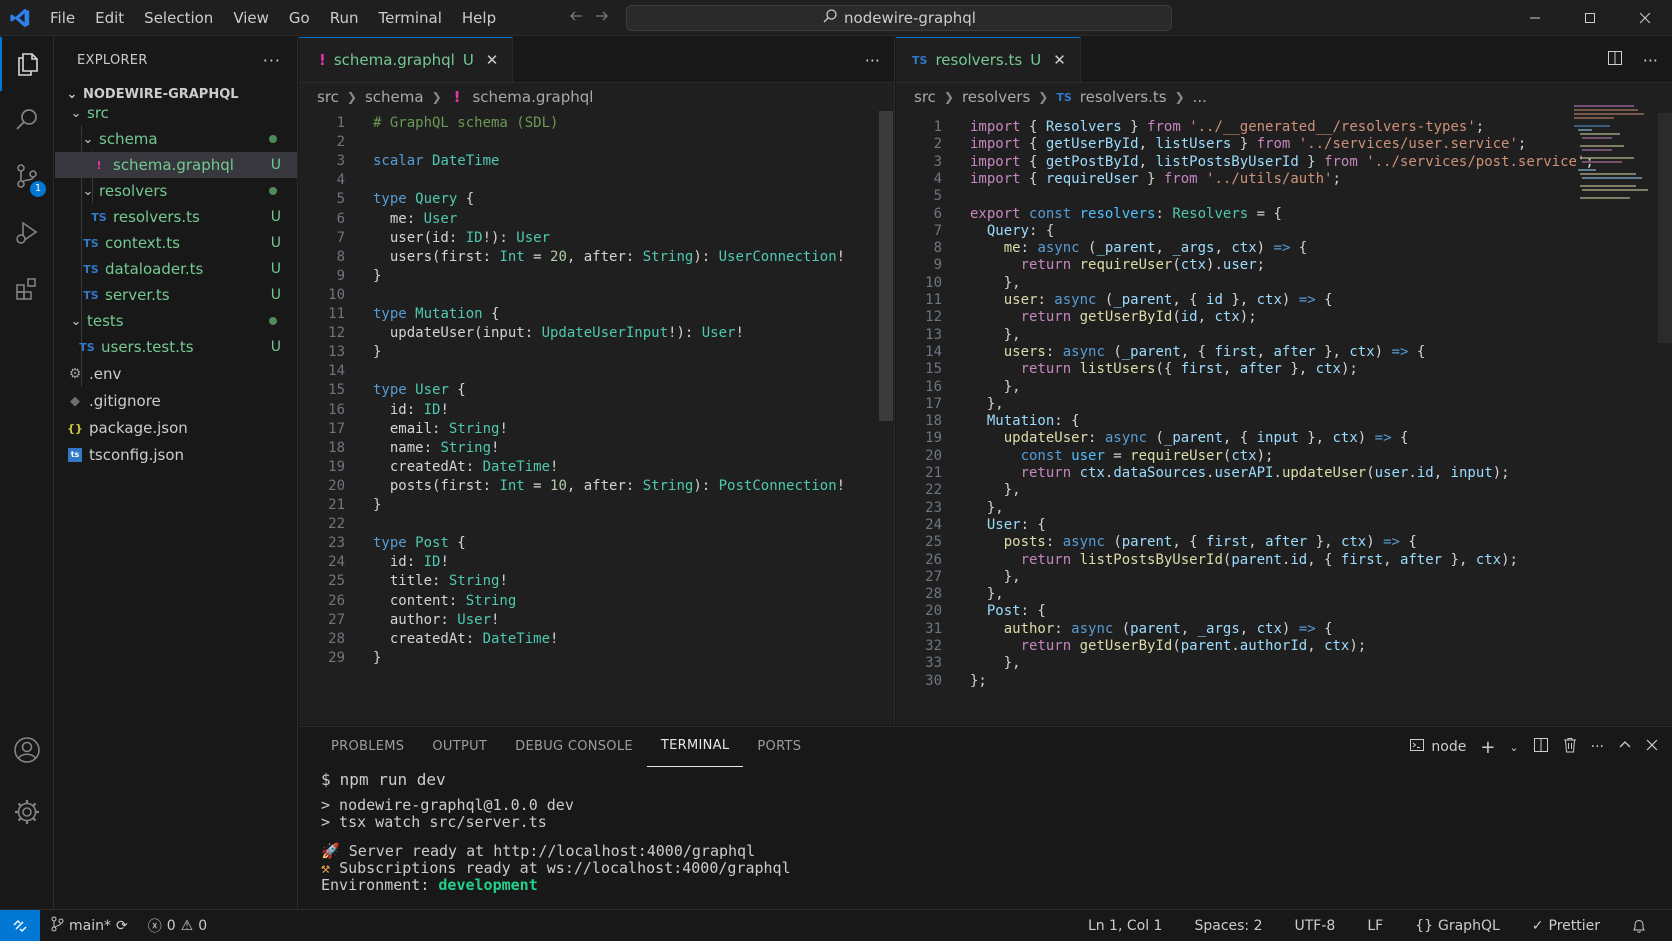 The height and width of the screenshot is (941, 1672). What do you see at coordinates (251, 18) in the screenshot?
I see `menu-view: View` at bounding box center [251, 18].